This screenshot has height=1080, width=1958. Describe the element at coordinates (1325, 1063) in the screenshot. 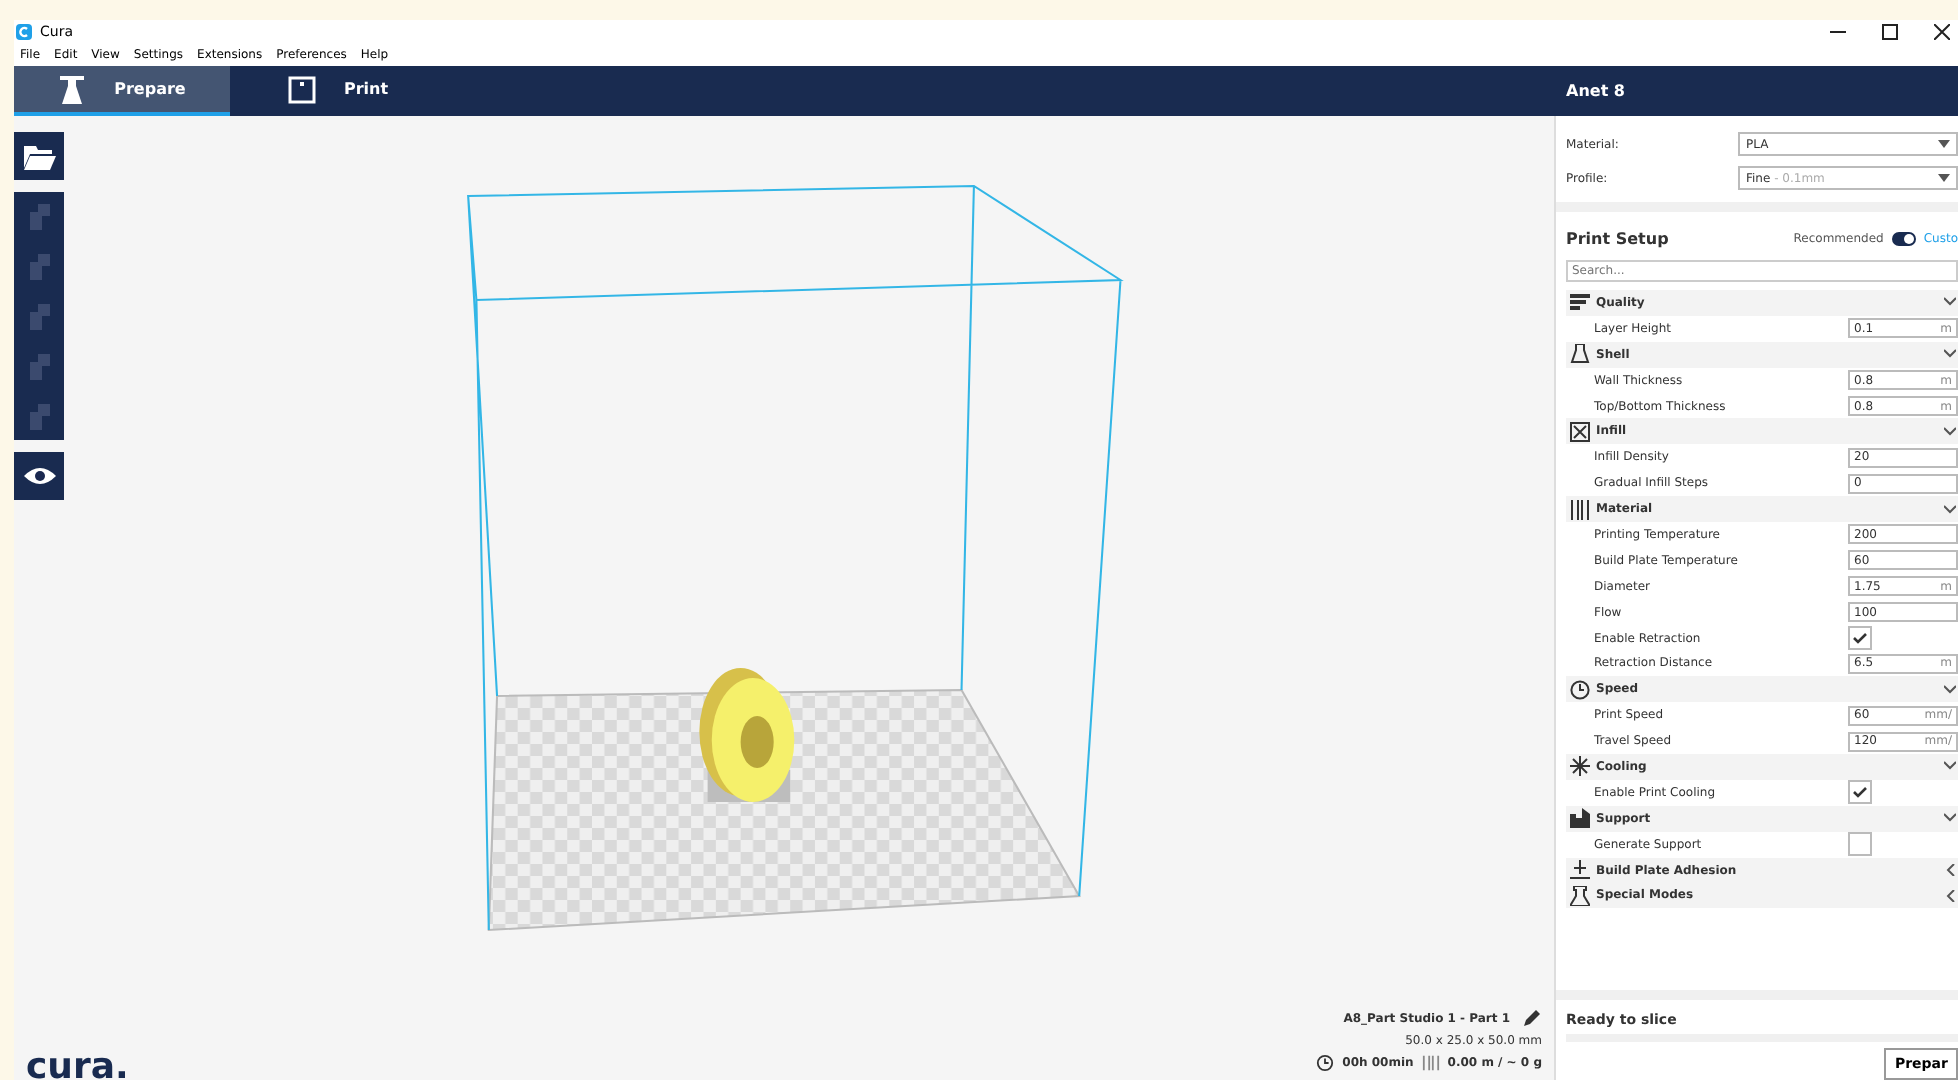

I see `clock-icon` at that location.